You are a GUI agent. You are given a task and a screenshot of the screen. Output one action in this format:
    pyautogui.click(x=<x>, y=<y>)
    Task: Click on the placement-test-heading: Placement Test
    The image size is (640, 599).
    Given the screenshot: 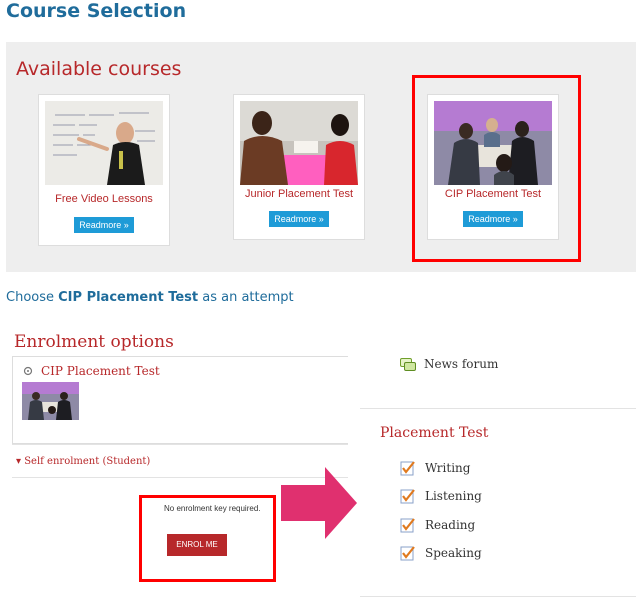 What is the action you would take?
    pyautogui.click(x=434, y=433)
    